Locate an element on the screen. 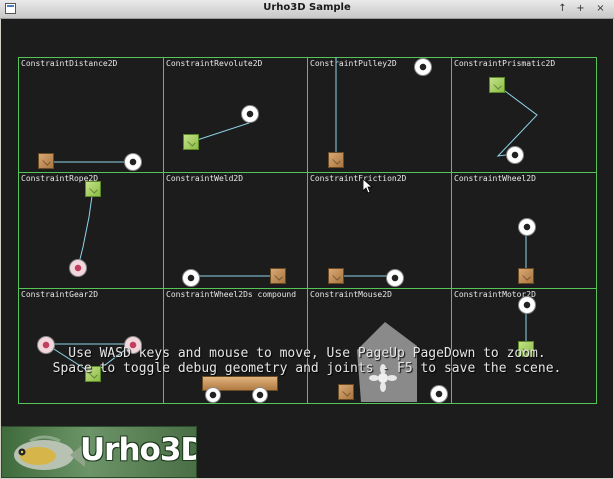 The image size is (614, 479). title-bar: Urho3D Sample ↑ + × is located at coordinates (307, 9).